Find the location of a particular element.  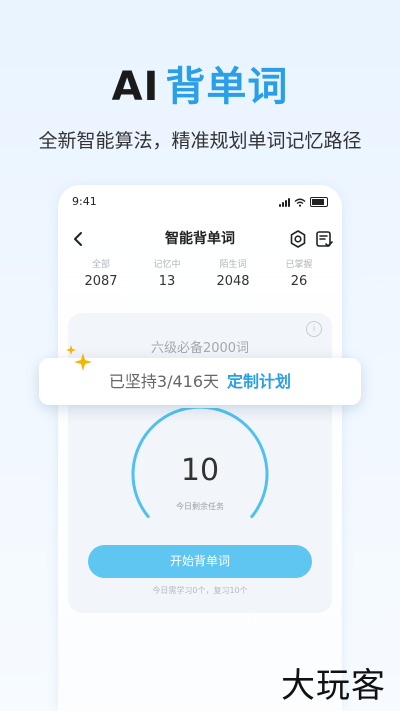

stat-label: 陌生词 is located at coordinates (233, 265).